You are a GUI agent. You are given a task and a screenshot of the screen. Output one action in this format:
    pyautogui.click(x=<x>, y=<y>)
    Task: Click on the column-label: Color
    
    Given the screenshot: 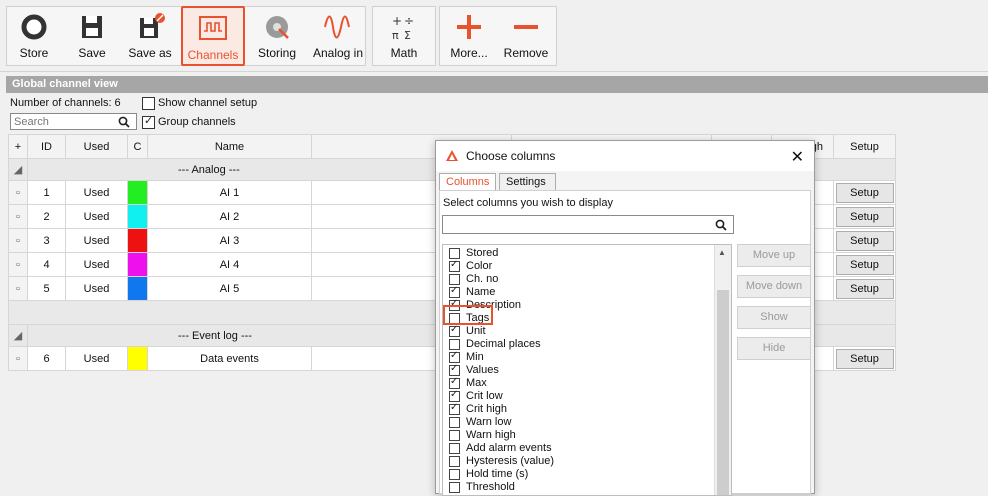 What is the action you would take?
    pyautogui.click(x=479, y=266)
    